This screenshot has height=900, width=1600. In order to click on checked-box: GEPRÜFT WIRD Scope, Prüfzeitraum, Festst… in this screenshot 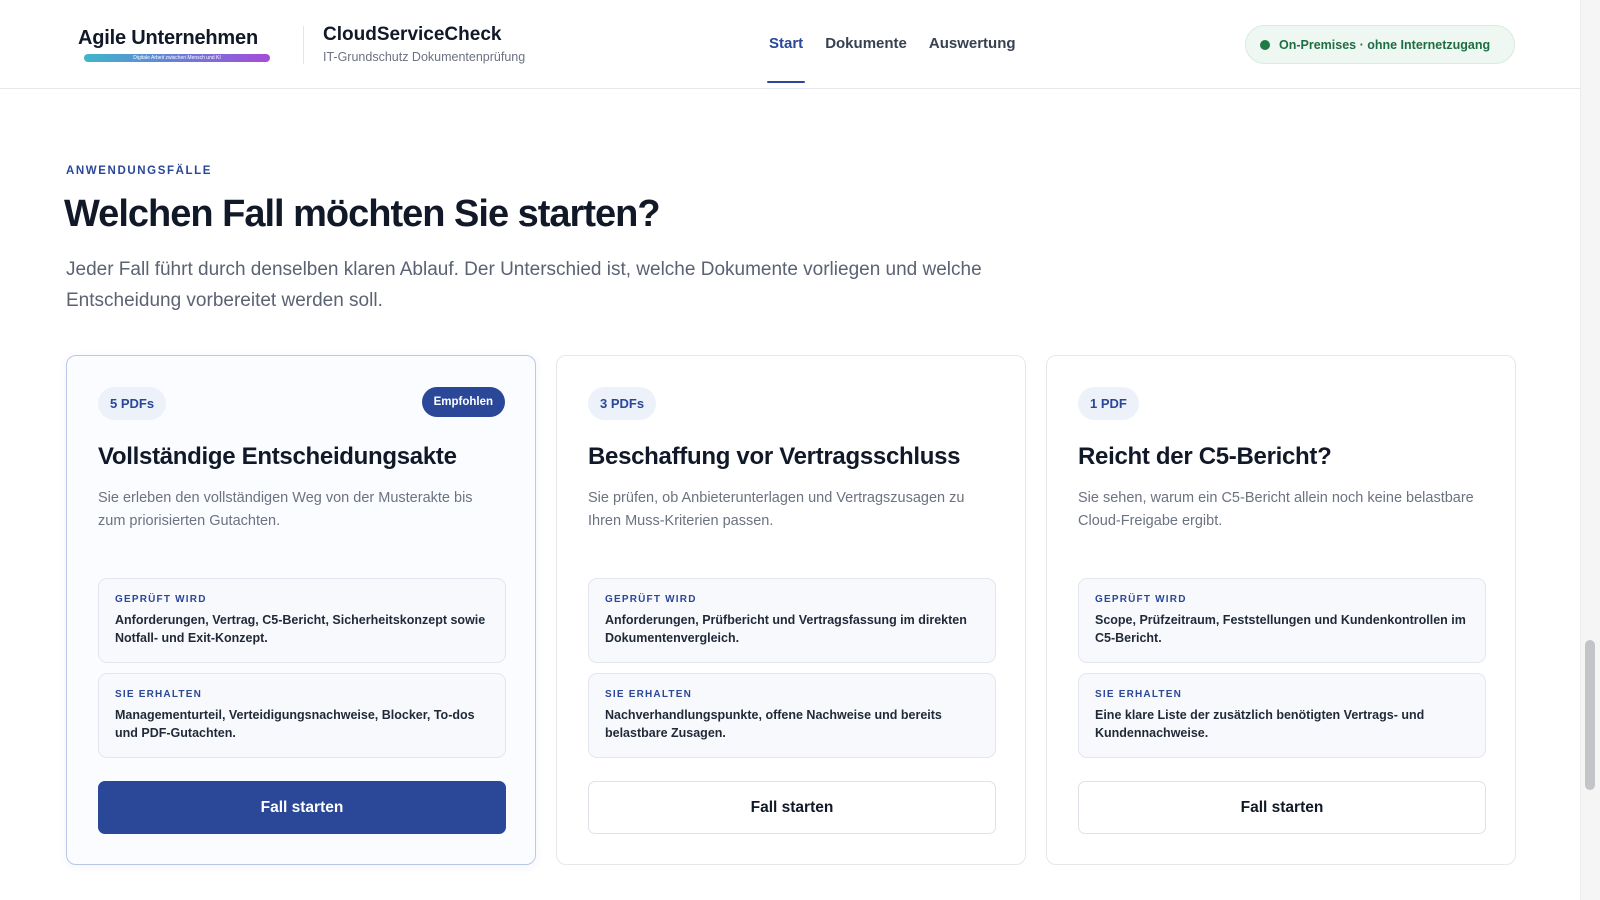, I will do `click(1282, 620)`.